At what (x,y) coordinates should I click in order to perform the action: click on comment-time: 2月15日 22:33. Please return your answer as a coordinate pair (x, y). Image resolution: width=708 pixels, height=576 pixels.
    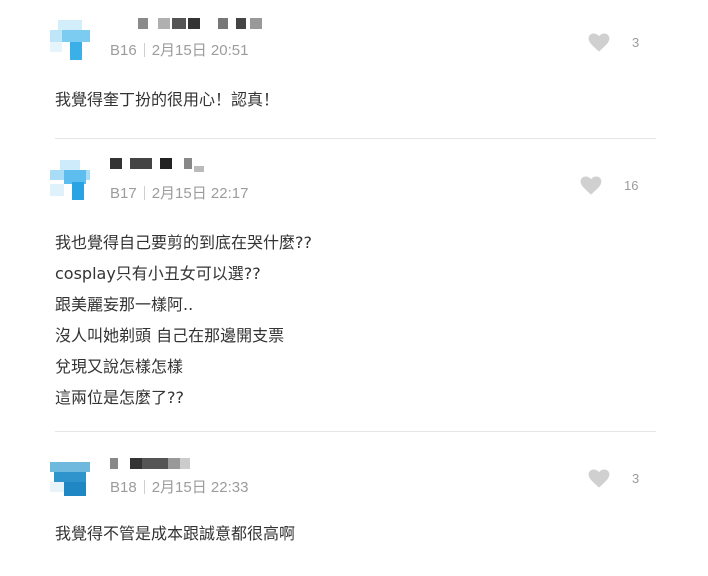
    Looking at the image, I should click on (200, 487).